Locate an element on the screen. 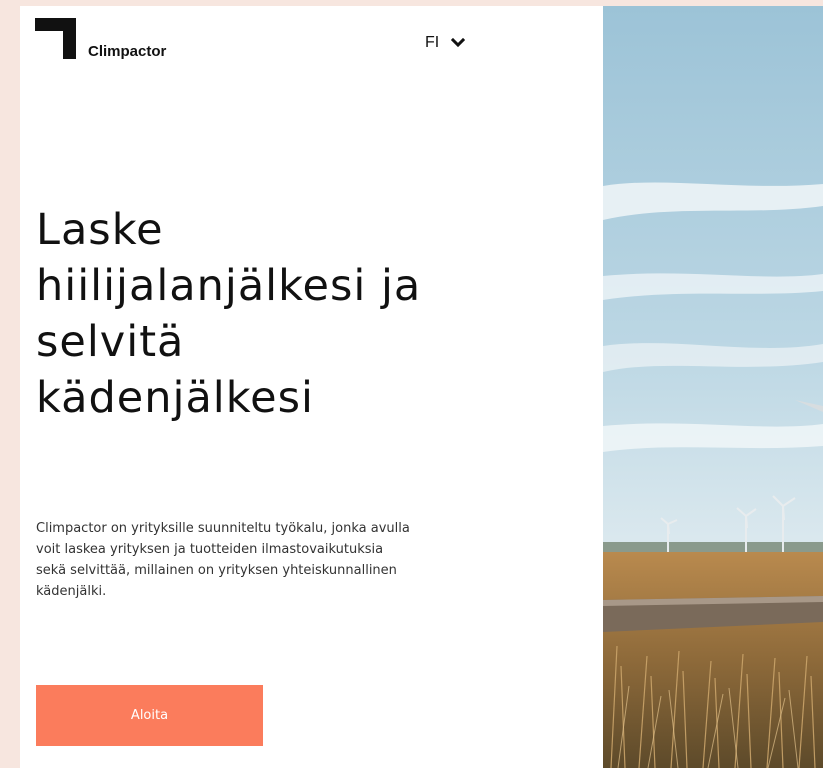  start-button: Aloita is located at coordinates (149, 715).